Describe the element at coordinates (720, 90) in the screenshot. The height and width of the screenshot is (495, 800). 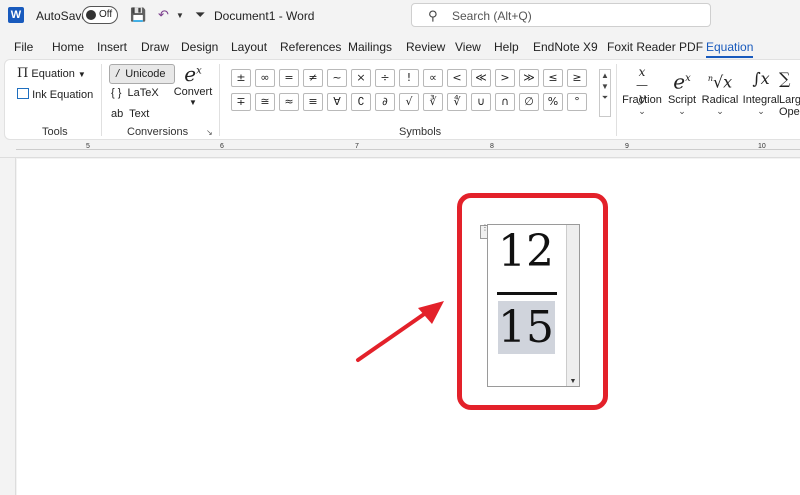
I see `radical-button: n√x Radical ⌄` at that location.